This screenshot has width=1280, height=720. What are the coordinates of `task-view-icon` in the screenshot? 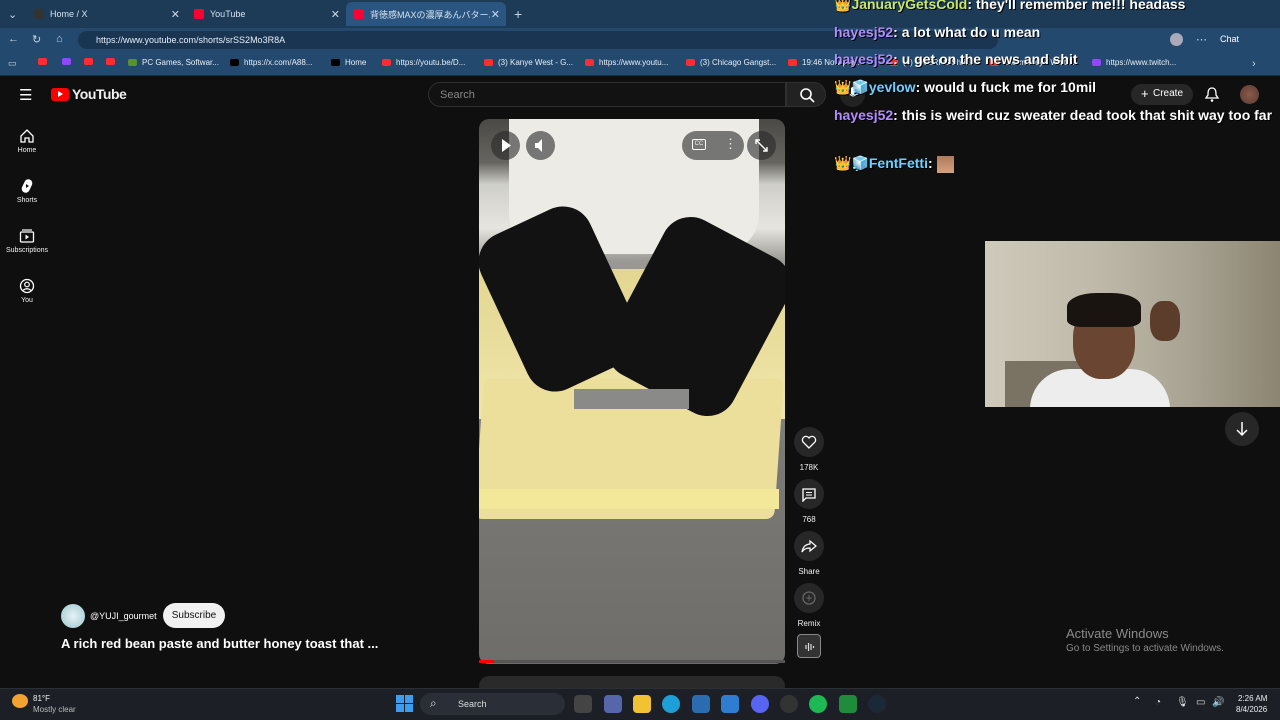 It's located at (583, 704).